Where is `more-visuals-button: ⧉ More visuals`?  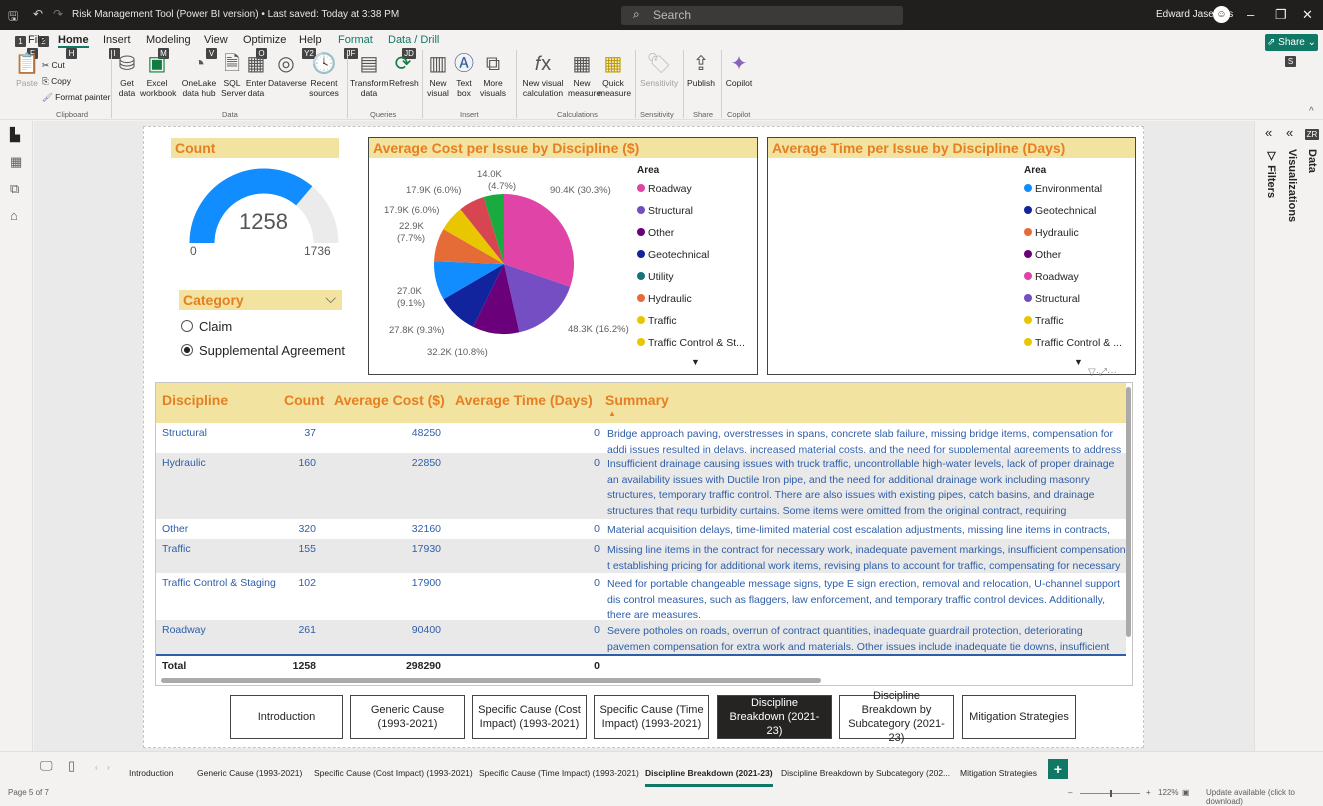
more-visuals-button: ⧉ More visuals is located at coordinates (493, 74).